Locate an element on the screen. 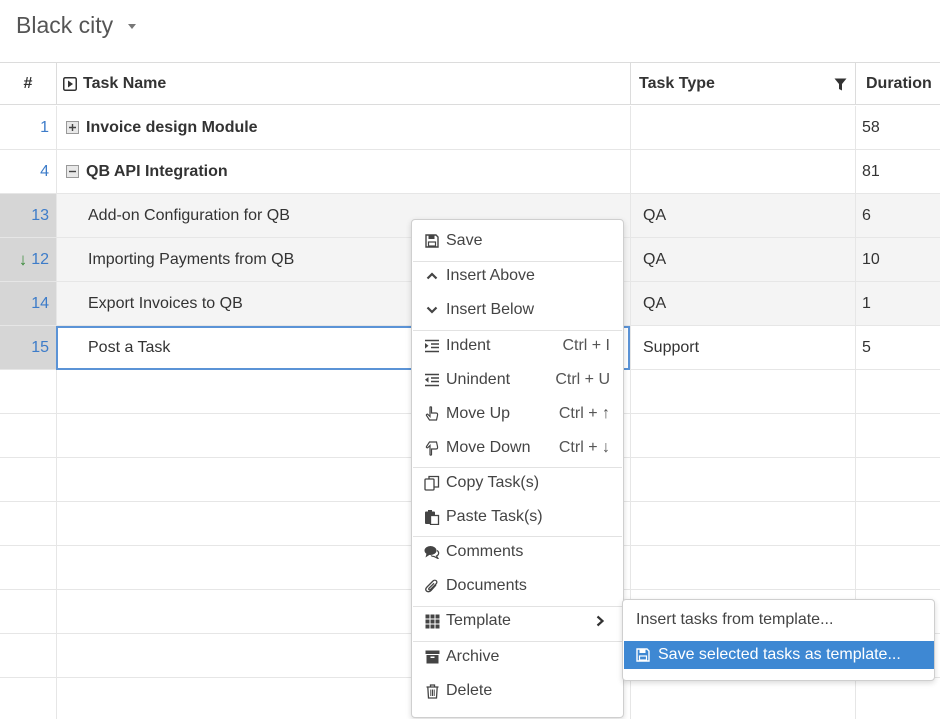 The height and width of the screenshot is (719, 940). row-number: 4 is located at coordinates (28, 171).